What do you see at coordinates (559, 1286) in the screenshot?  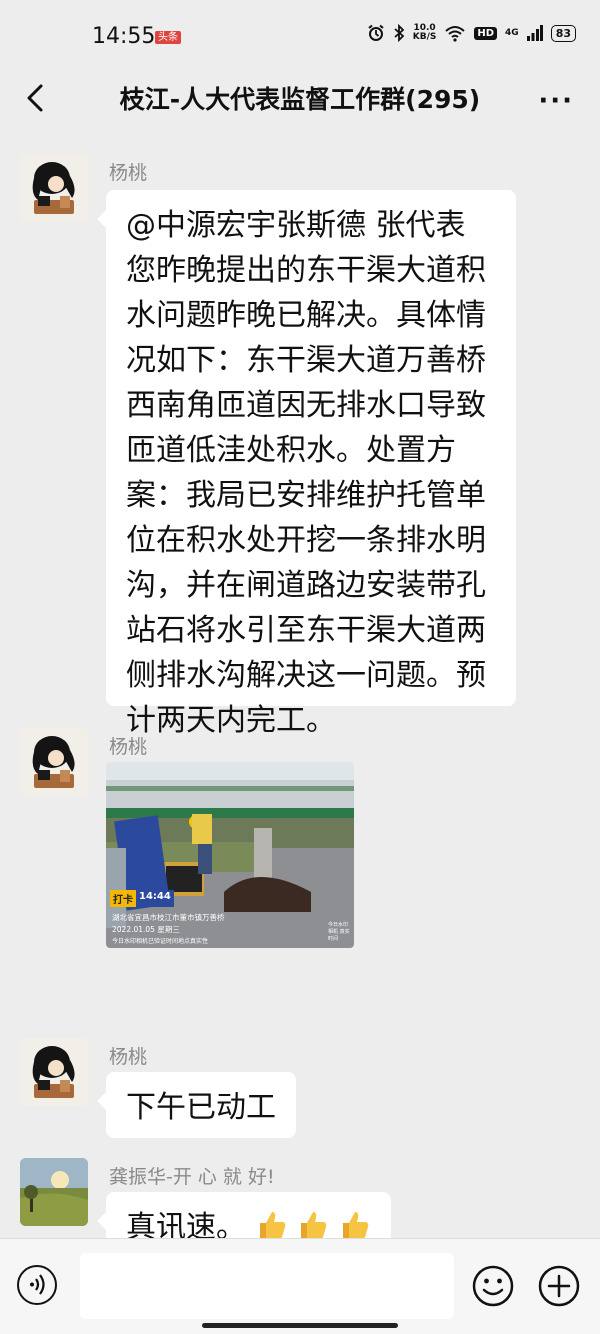 I see `plus-icon` at bounding box center [559, 1286].